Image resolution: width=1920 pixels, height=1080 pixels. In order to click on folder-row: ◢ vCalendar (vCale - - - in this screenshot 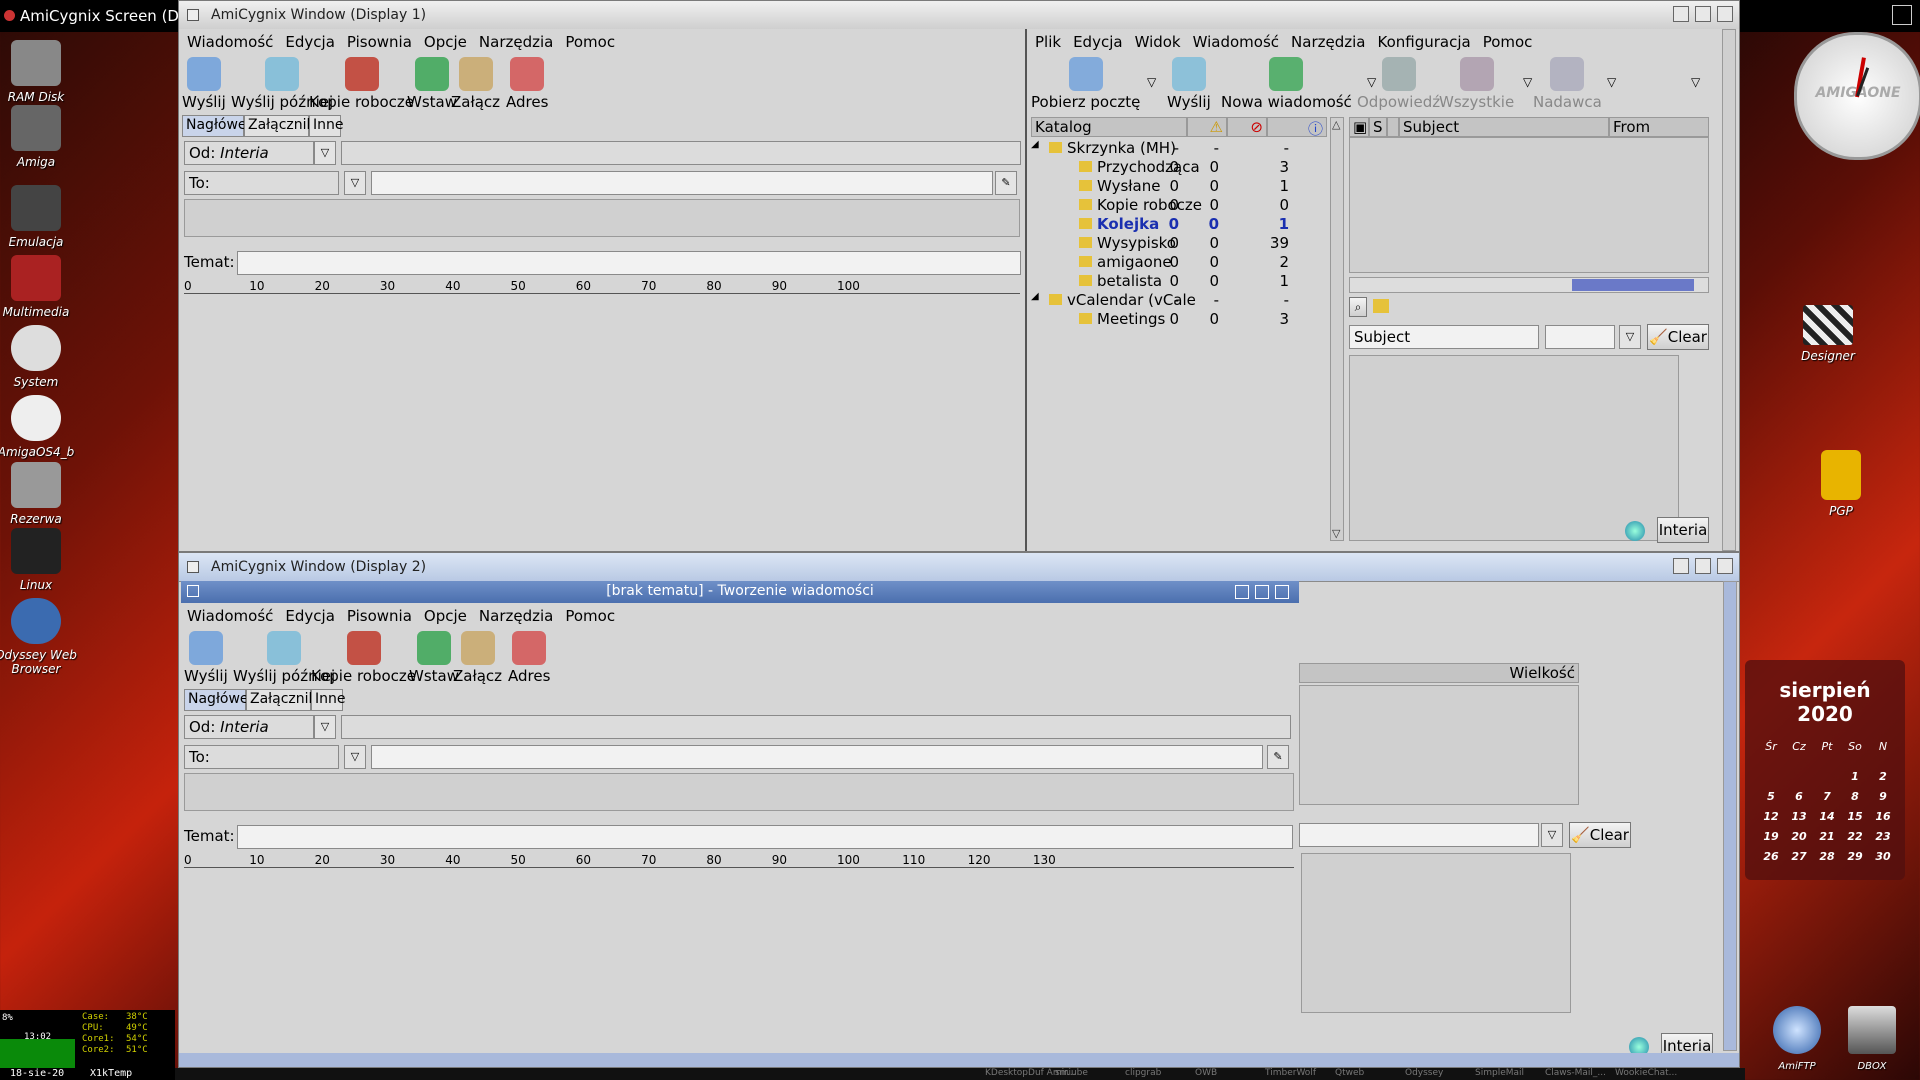, I will do `click(1181, 300)`.